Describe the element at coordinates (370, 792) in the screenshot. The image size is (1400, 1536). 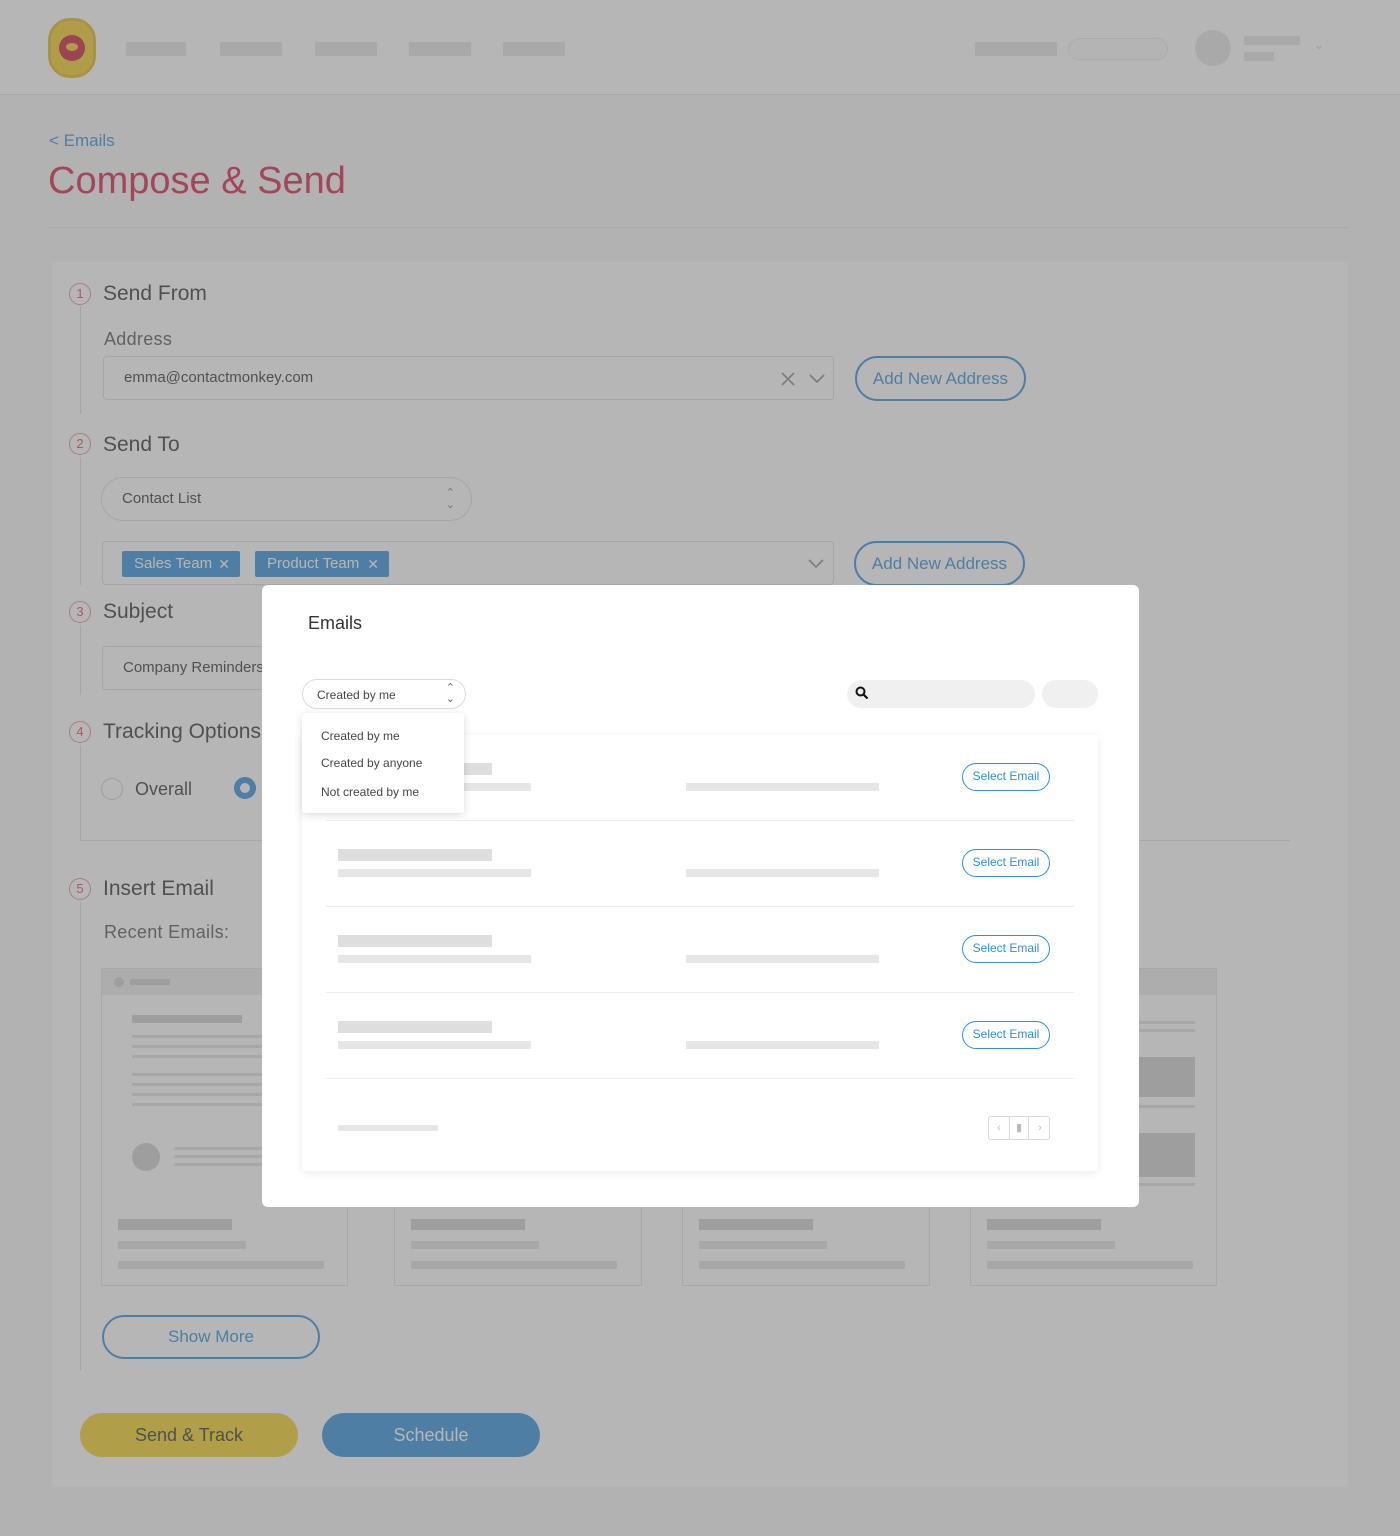
I see `dropdown-option: Not created by me` at that location.